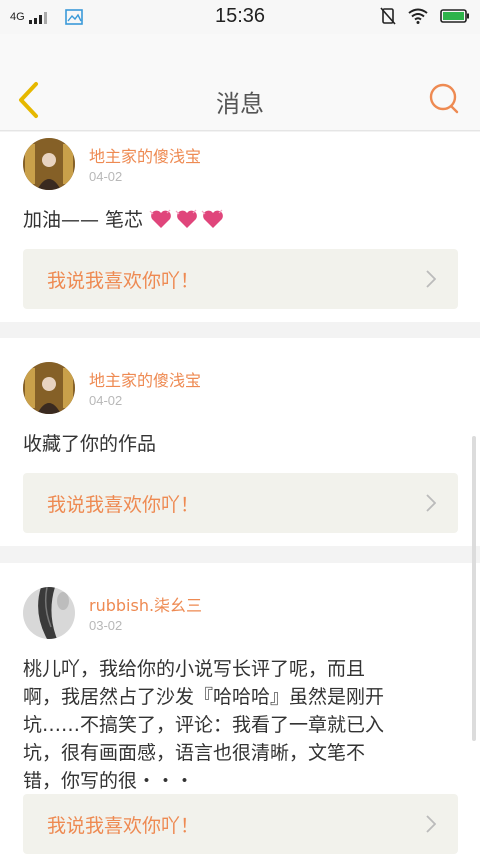 This screenshot has height=854, width=480. Describe the element at coordinates (186, 218) in the screenshot. I see `heart-emoji-icon` at that location.